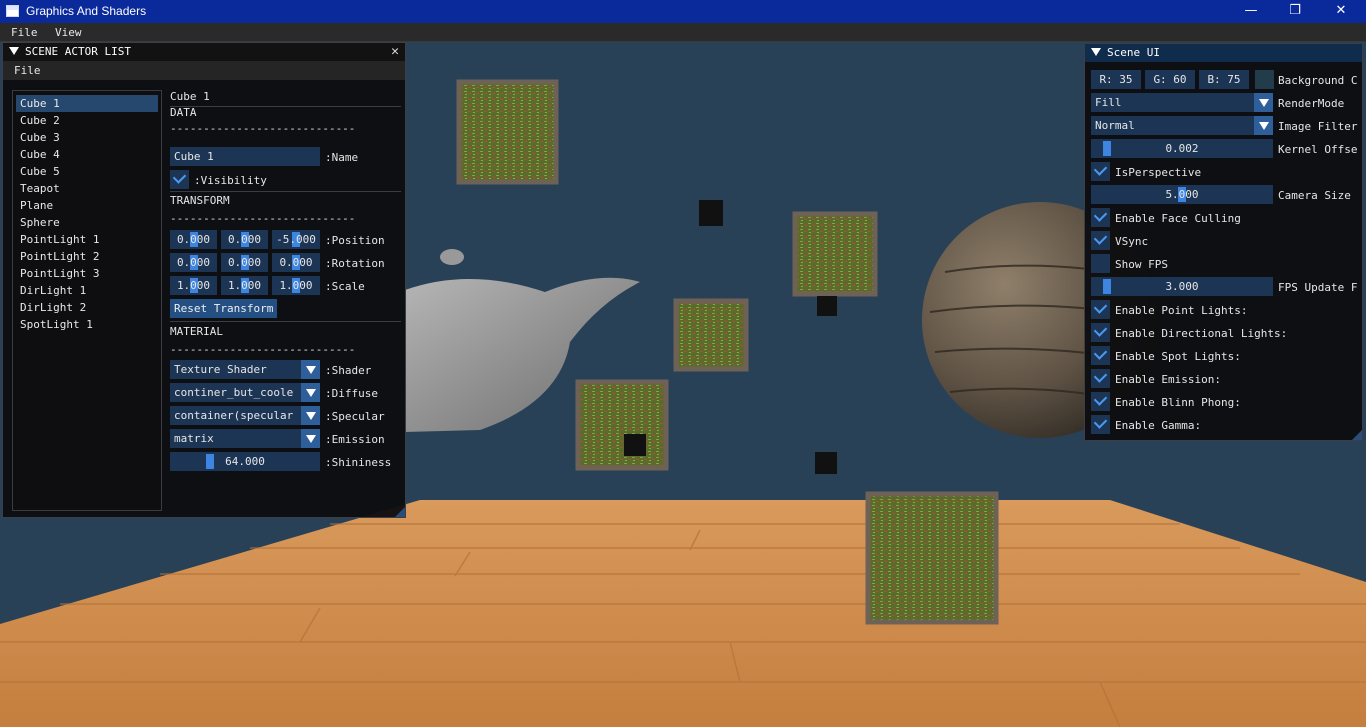 This screenshot has width=1366, height=727. Describe the element at coordinates (1223, 53) in the screenshot. I see `scene-ui-titlebar: Scene UI` at that location.